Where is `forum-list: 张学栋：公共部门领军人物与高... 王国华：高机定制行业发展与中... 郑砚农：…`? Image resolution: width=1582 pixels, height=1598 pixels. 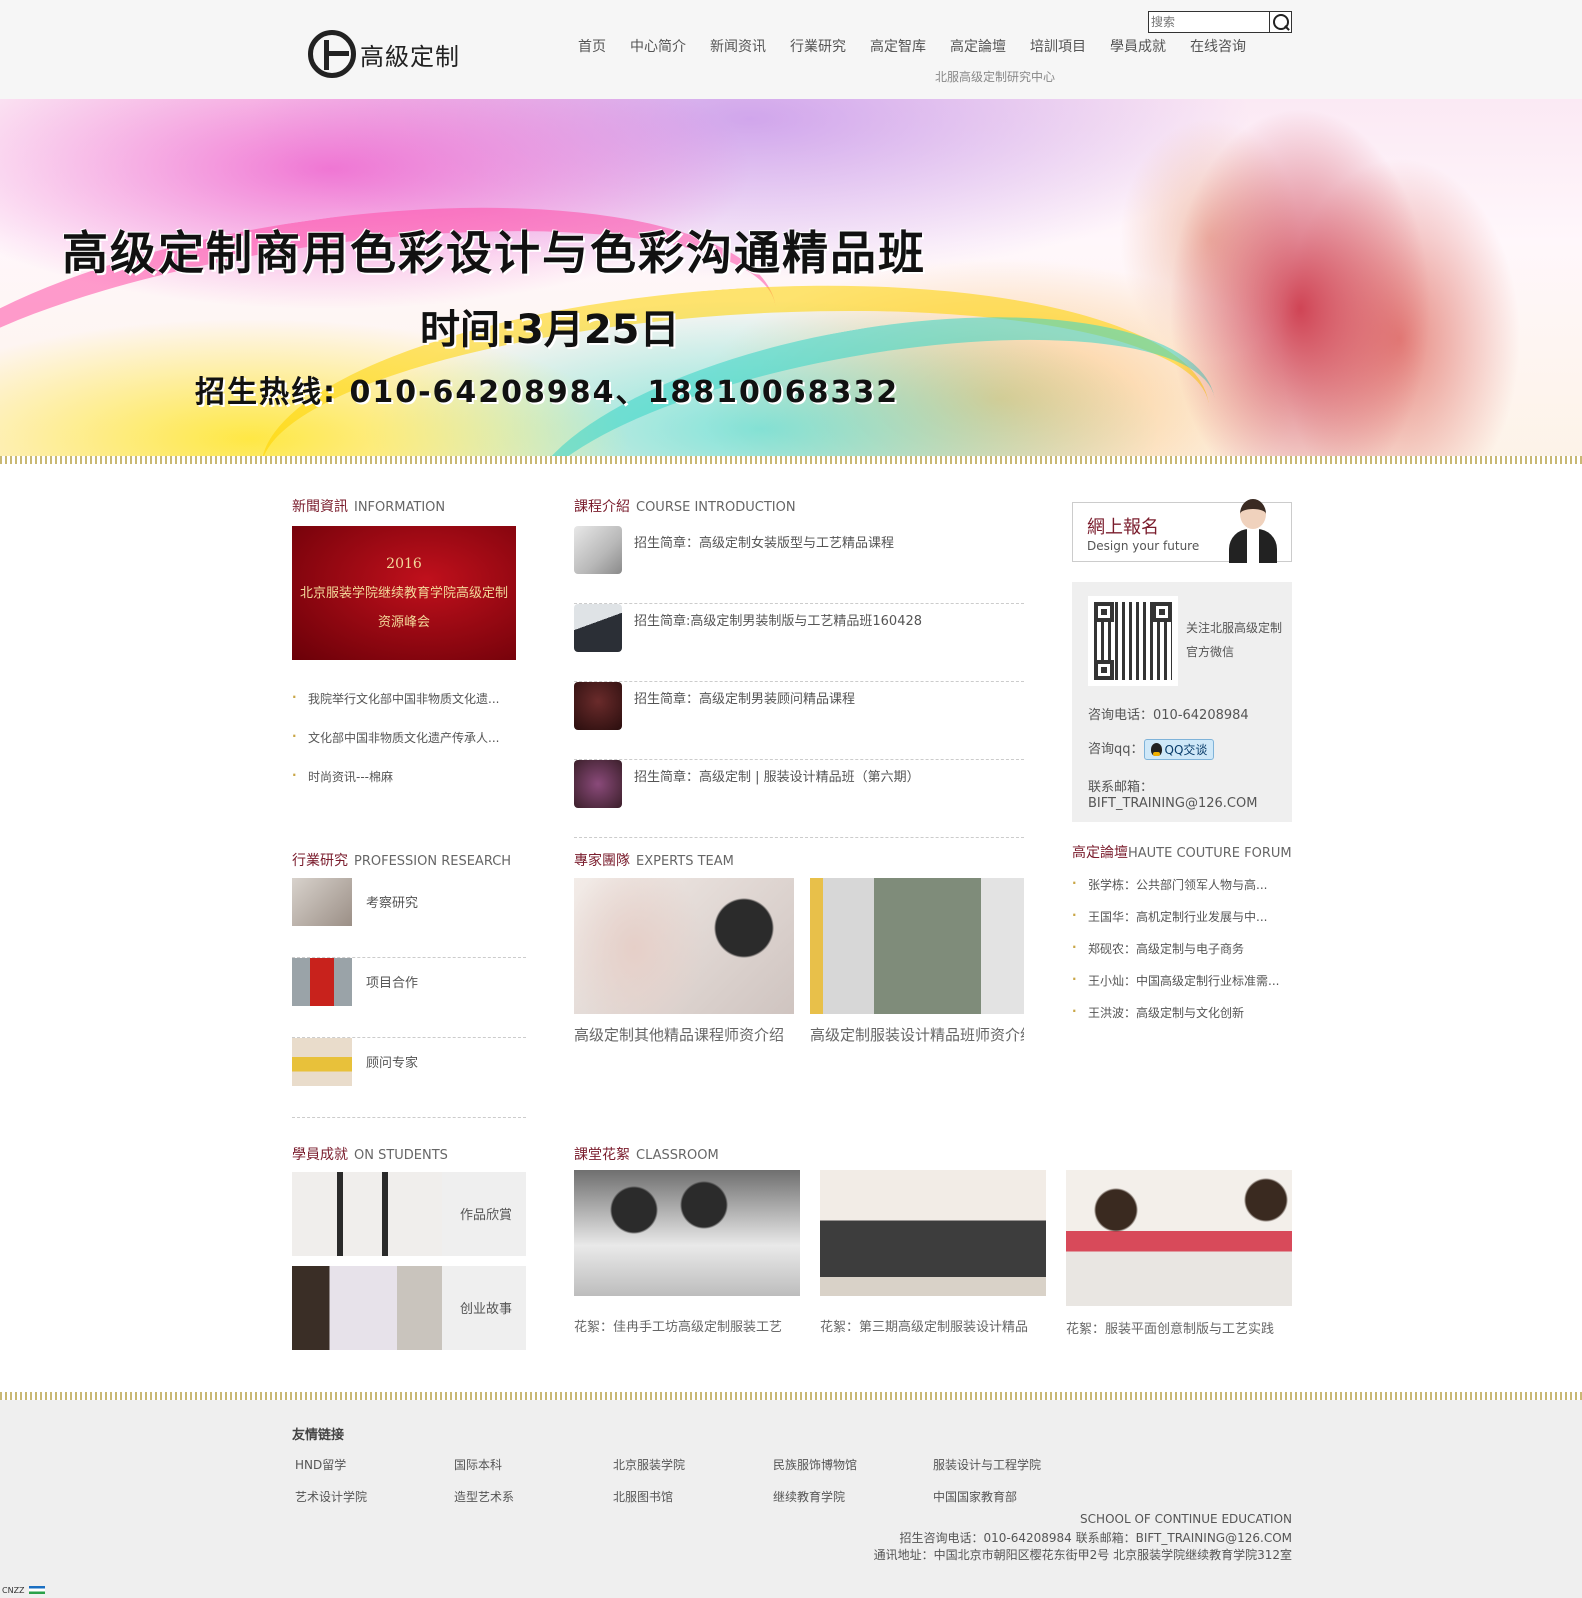
forum-list: 张学栋：公共部门领军人物与高... 王国华：高机定制行业发展与中... 郑砚农：… is located at coordinates (1183, 948).